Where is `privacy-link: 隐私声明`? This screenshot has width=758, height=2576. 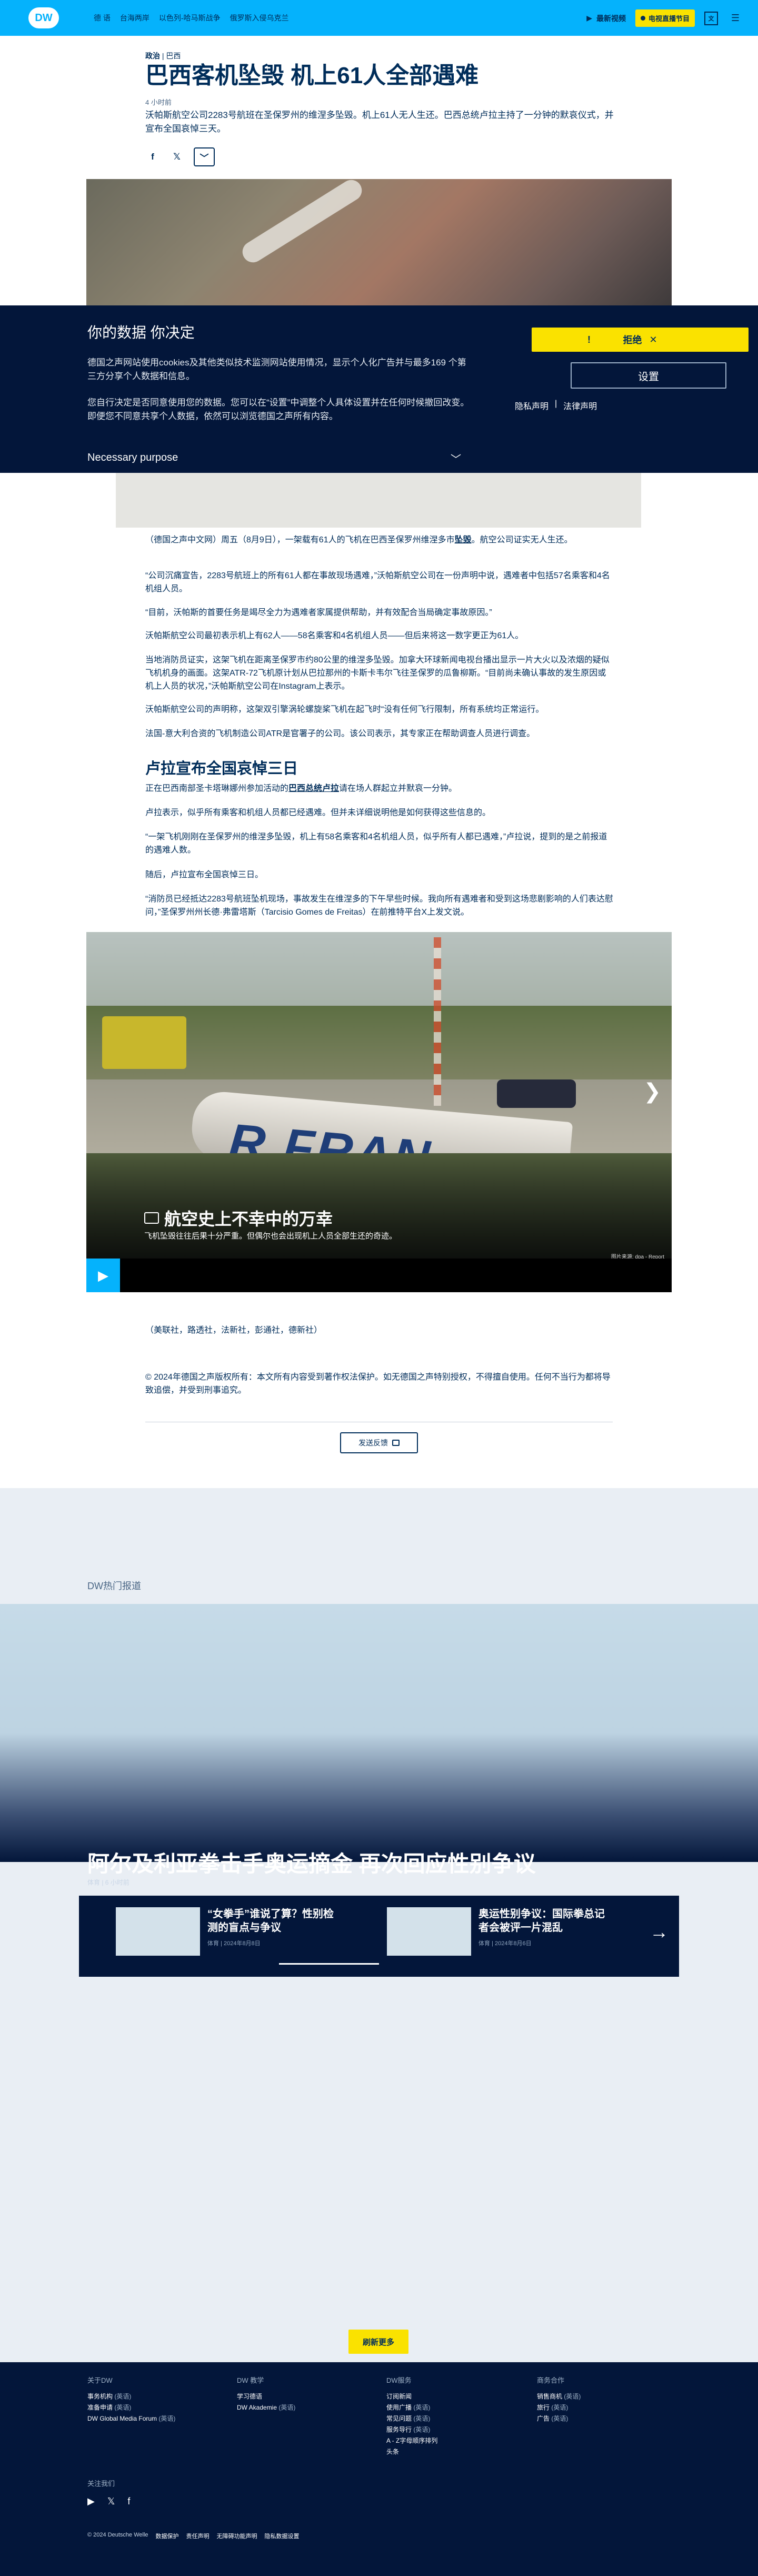 privacy-link: 隐私声明 is located at coordinates (531, 405).